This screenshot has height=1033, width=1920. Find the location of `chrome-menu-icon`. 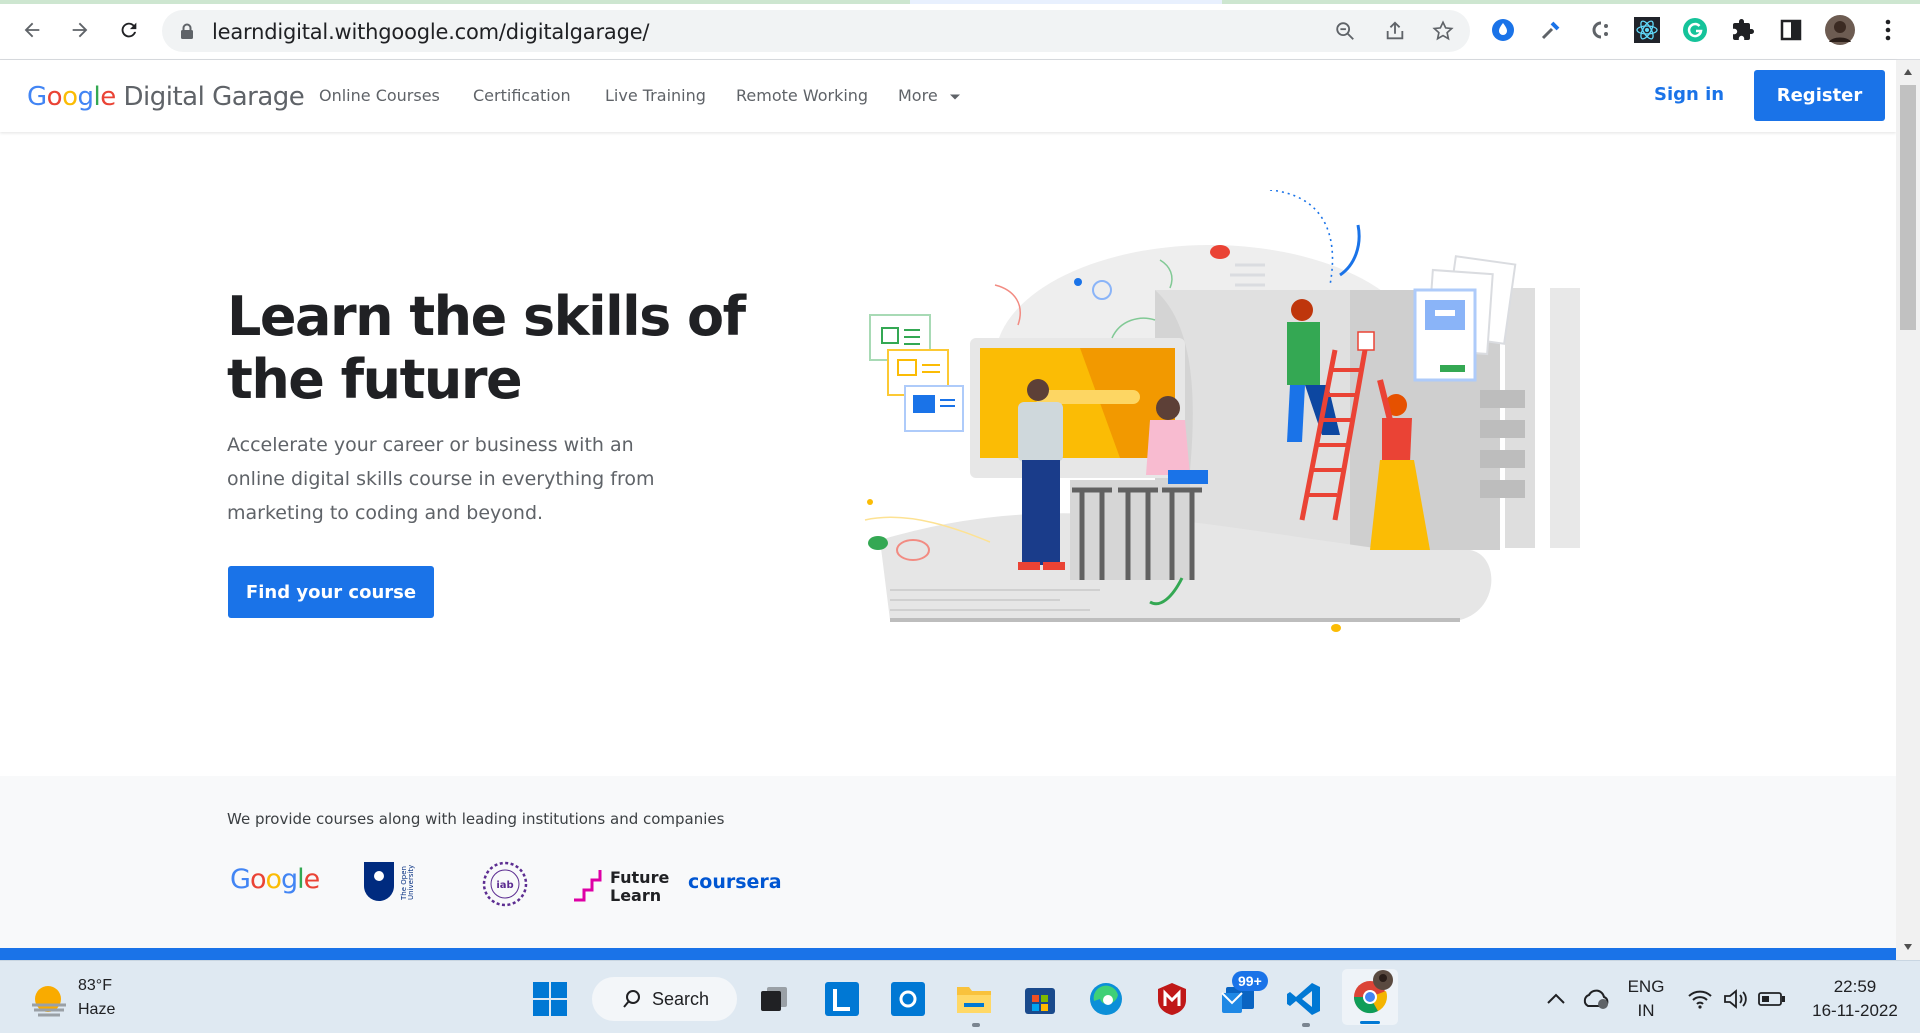

chrome-menu-icon is located at coordinates (1888, 30).